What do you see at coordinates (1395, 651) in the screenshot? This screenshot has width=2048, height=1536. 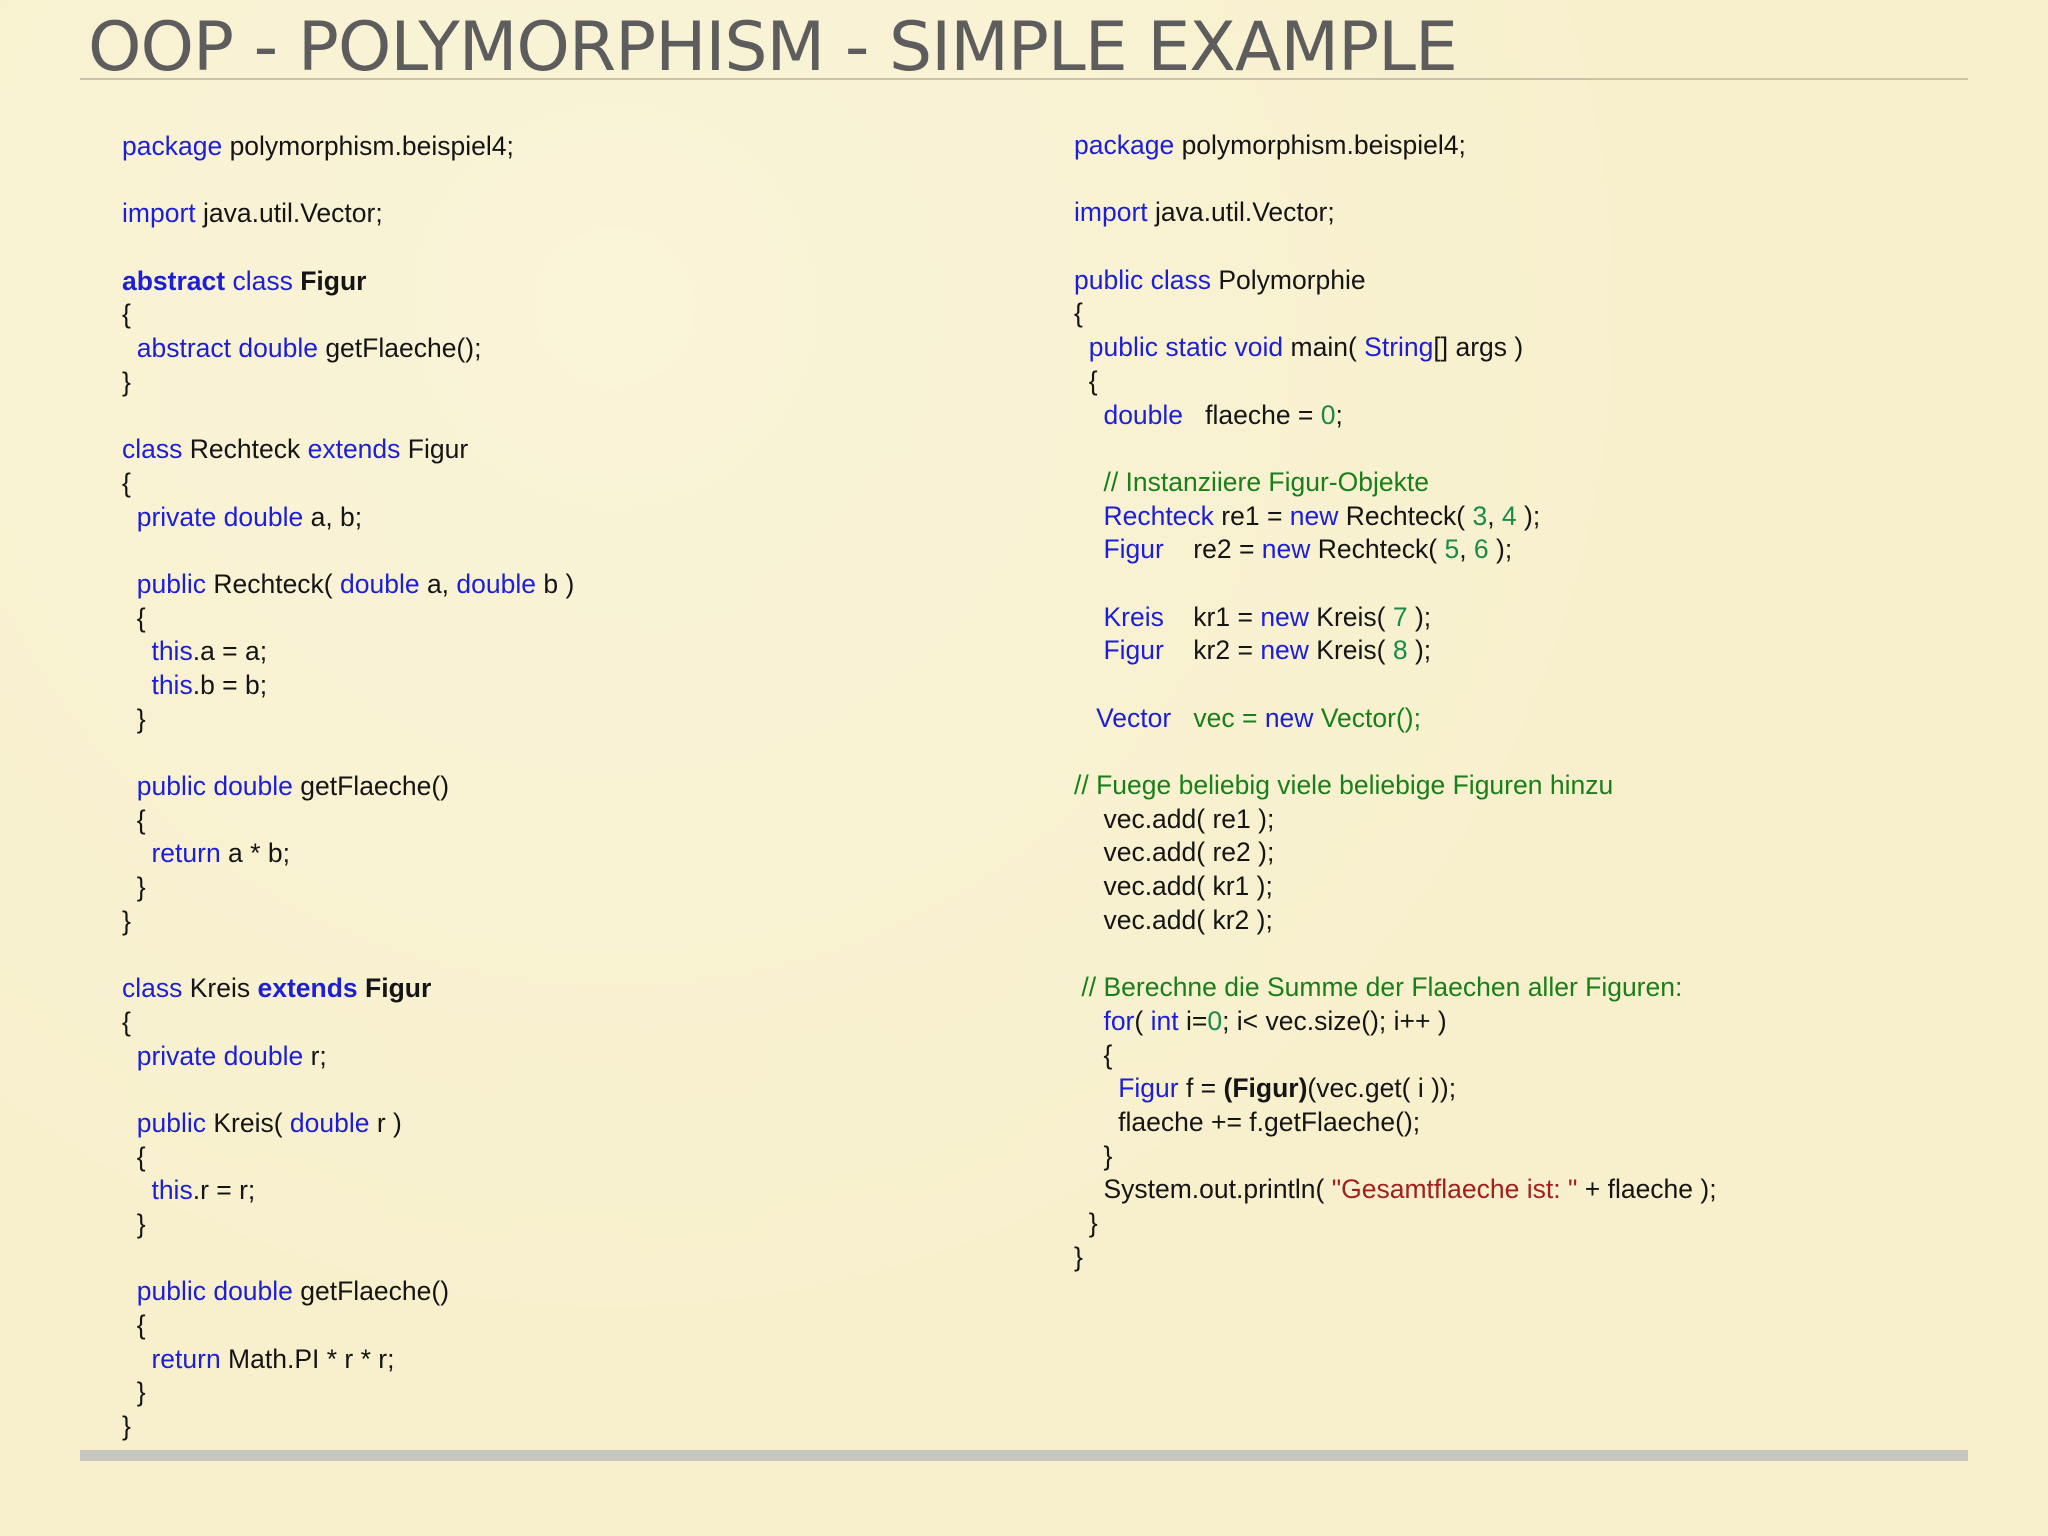 I see `code-line: Figur kr2 = new Kreis( 8 );` at bounding box center [1395, 651].